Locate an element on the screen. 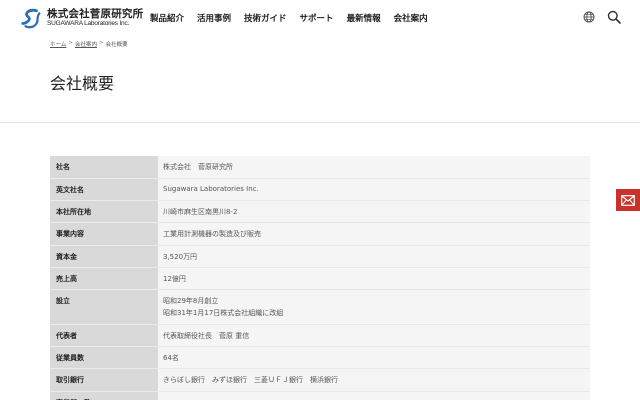  table-row: 事業内容 工業用計測機器の製造及び販売 is located at coordinates (320, 234).